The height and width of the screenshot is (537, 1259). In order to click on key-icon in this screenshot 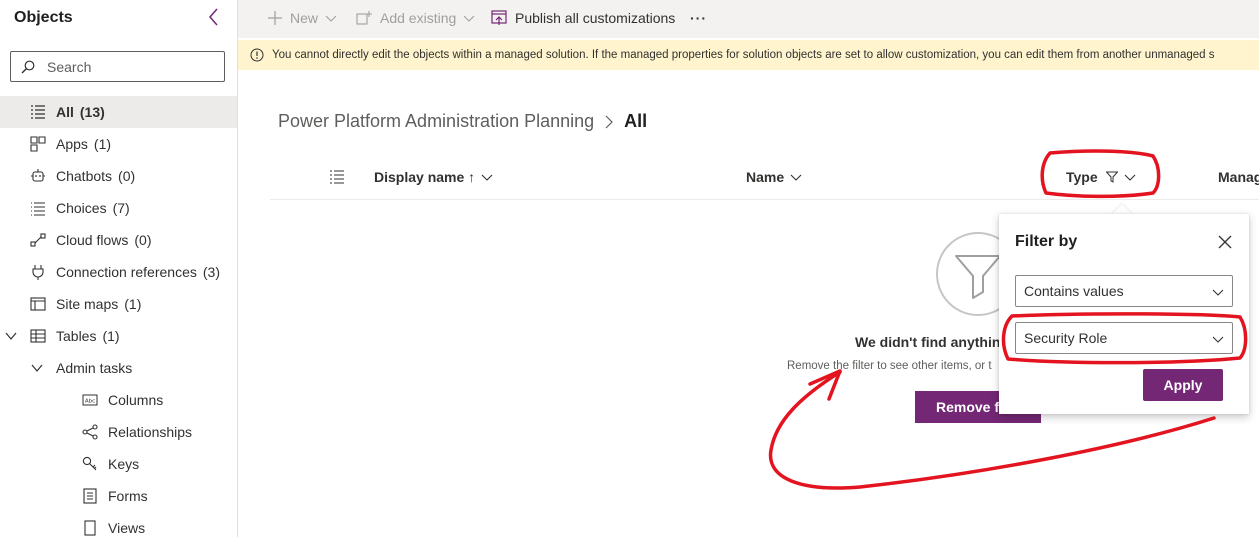, I will do `click(89, 463)`.